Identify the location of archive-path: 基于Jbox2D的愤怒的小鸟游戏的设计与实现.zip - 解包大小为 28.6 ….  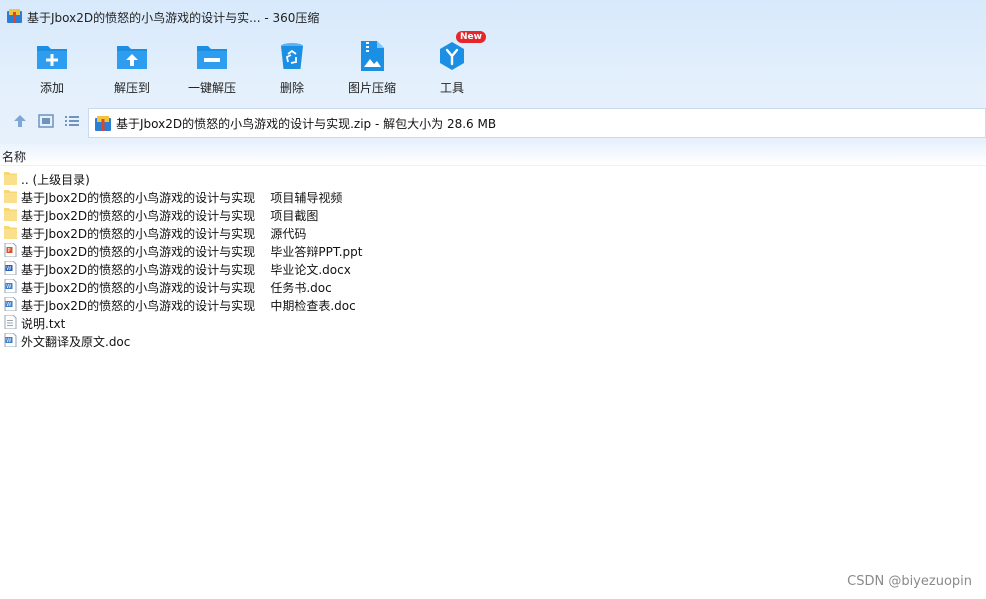
(306, 123).